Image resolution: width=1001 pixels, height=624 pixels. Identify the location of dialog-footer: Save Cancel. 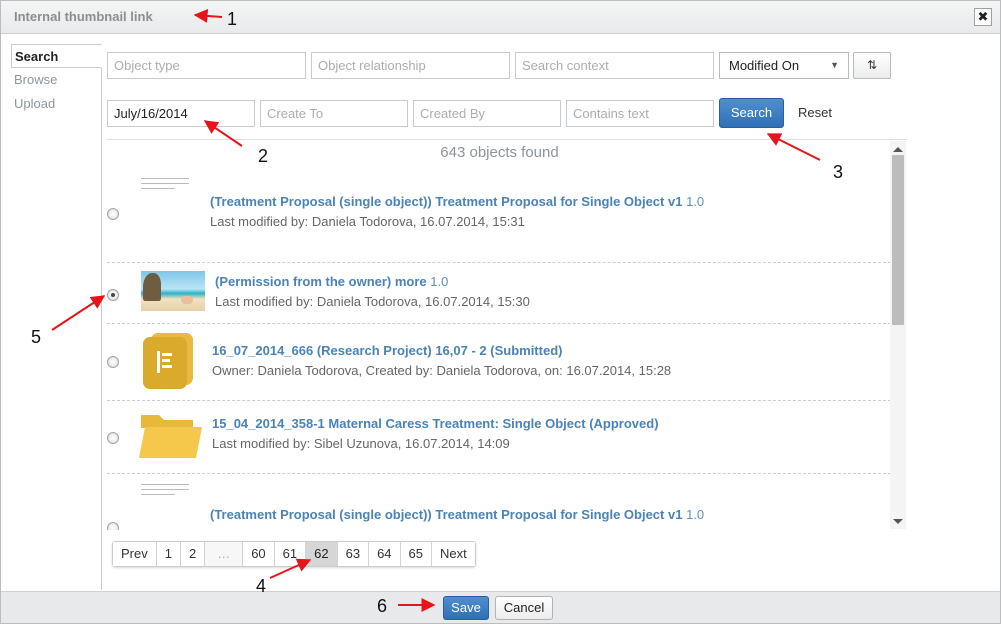
(500, 607).